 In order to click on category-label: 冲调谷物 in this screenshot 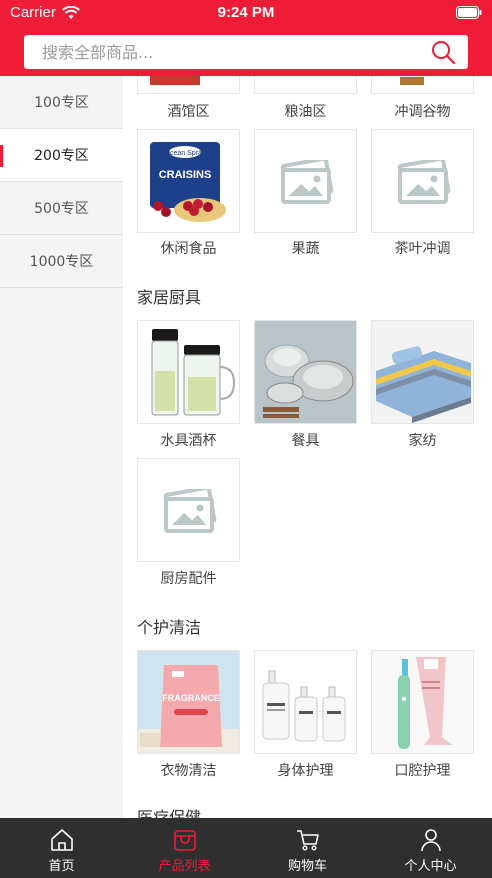, I will do `click(422, 112)`.